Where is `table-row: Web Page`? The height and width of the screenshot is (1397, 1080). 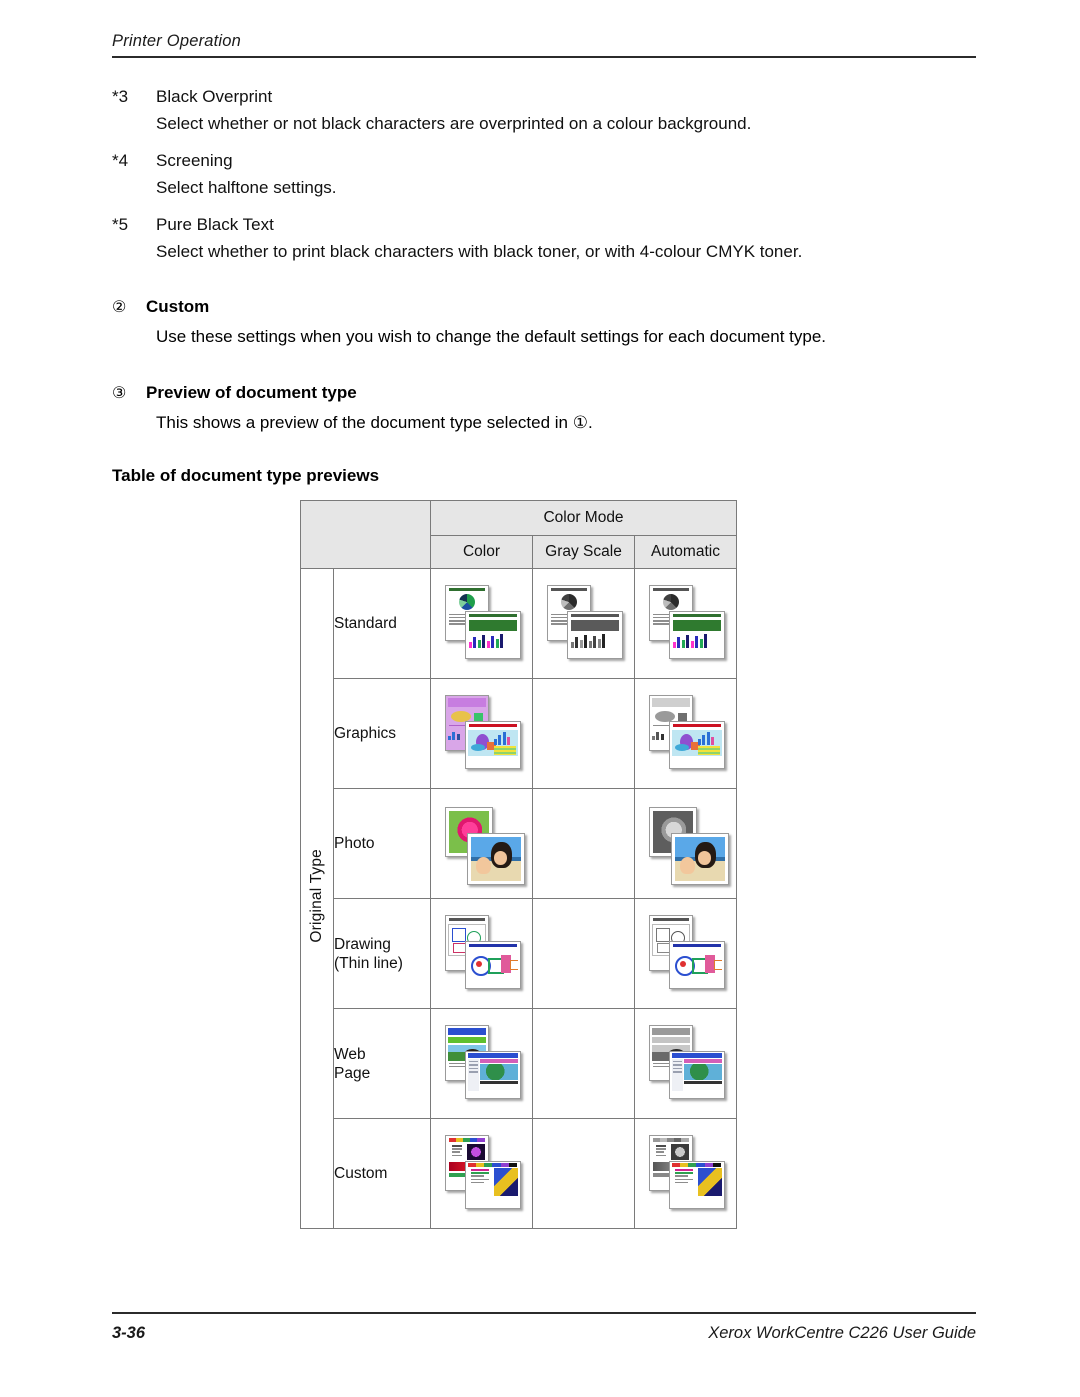 table-row: Web Page is located at coordinates (519, 1063).